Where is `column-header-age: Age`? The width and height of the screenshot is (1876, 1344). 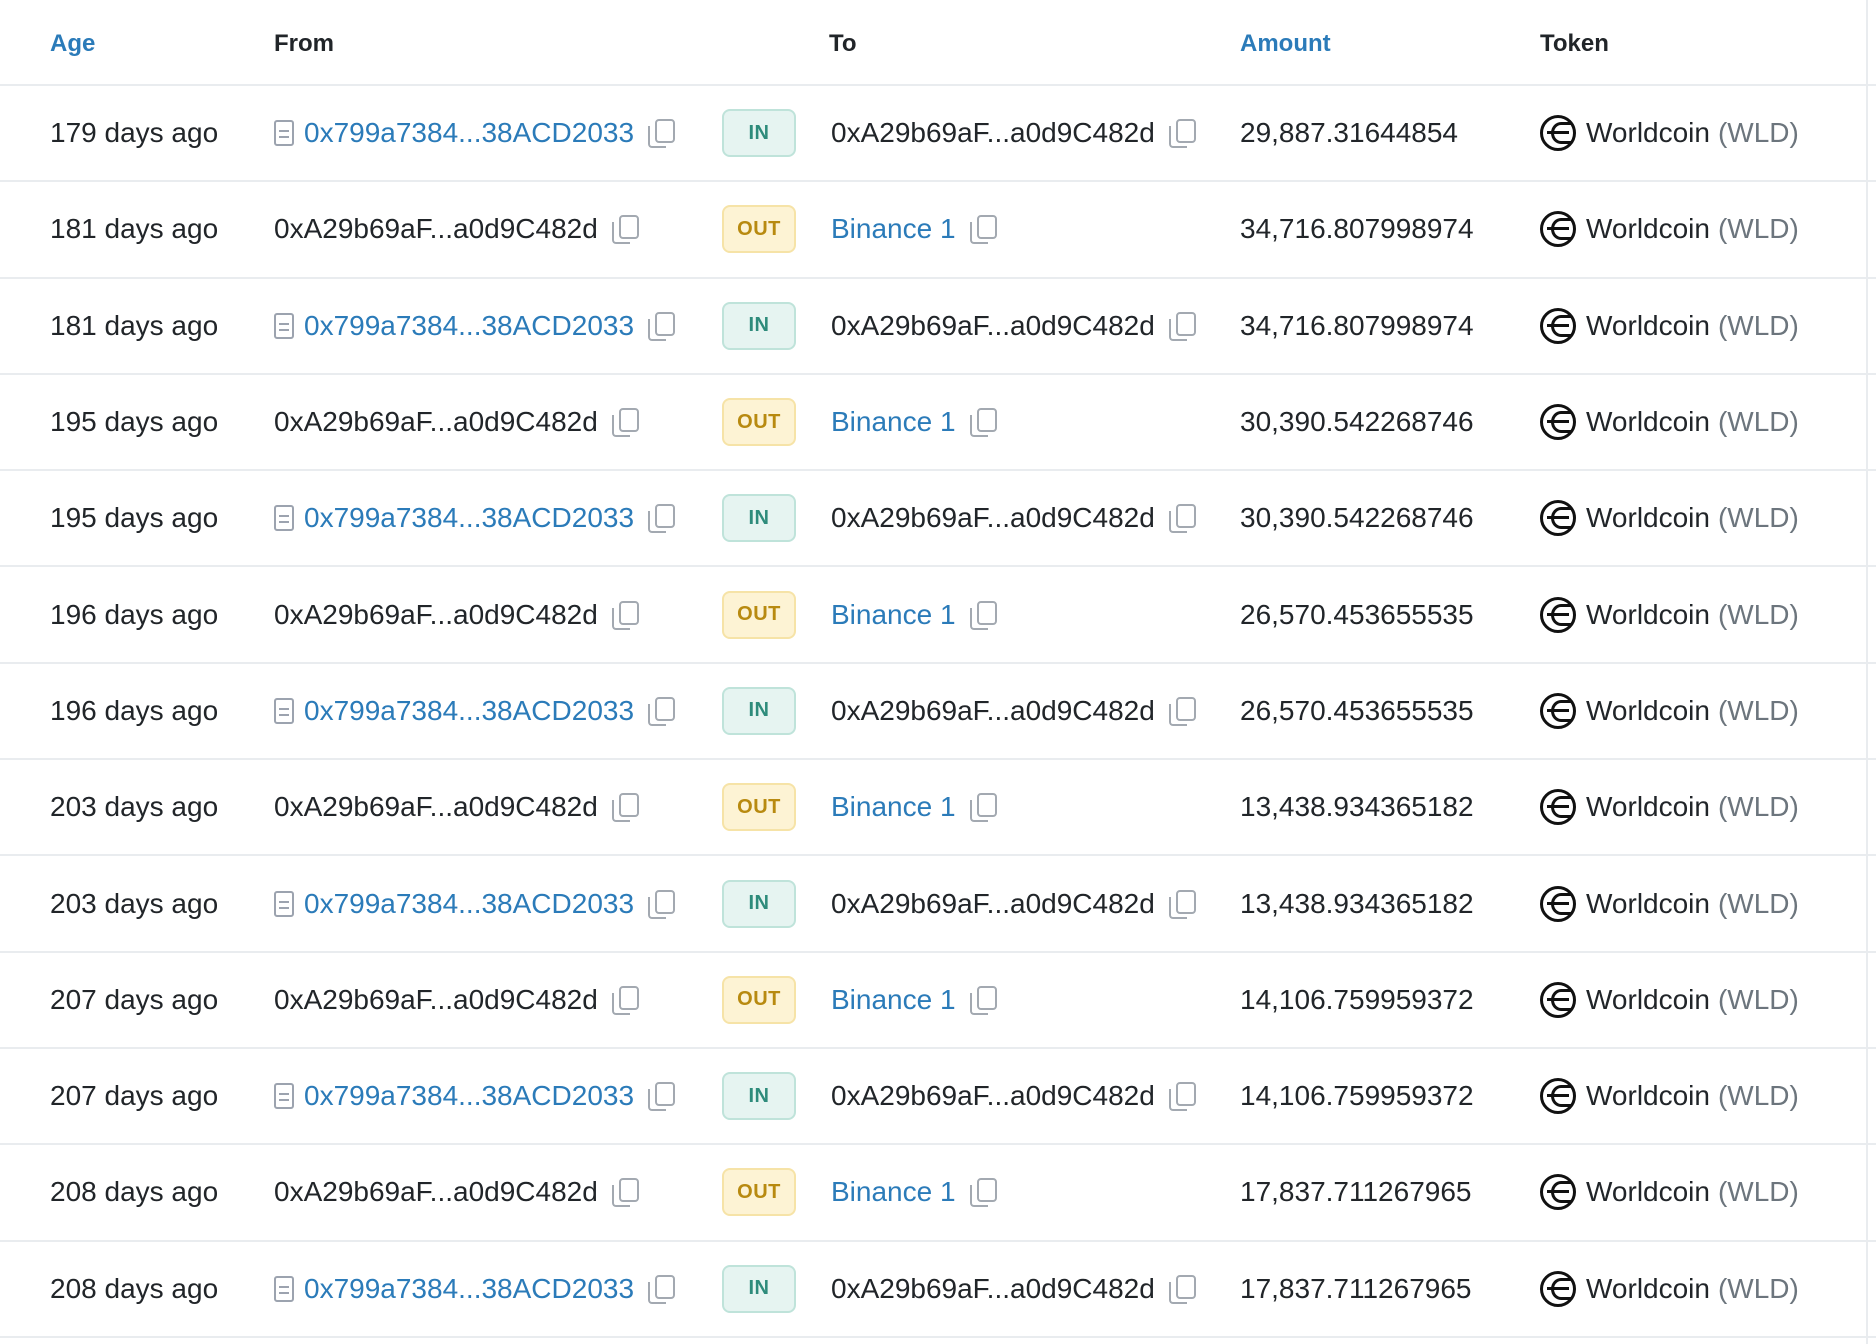
column-header-age: Age is located at coordinates (72, 44).